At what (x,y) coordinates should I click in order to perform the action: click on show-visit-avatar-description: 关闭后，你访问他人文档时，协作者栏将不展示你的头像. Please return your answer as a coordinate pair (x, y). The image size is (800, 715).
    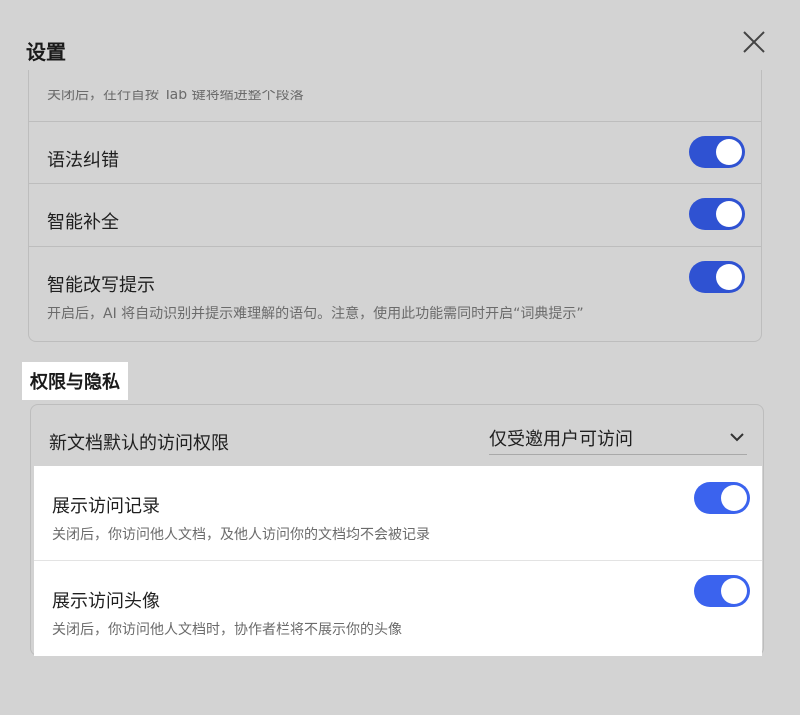
    Looking at the image, I should click on (227, 630).